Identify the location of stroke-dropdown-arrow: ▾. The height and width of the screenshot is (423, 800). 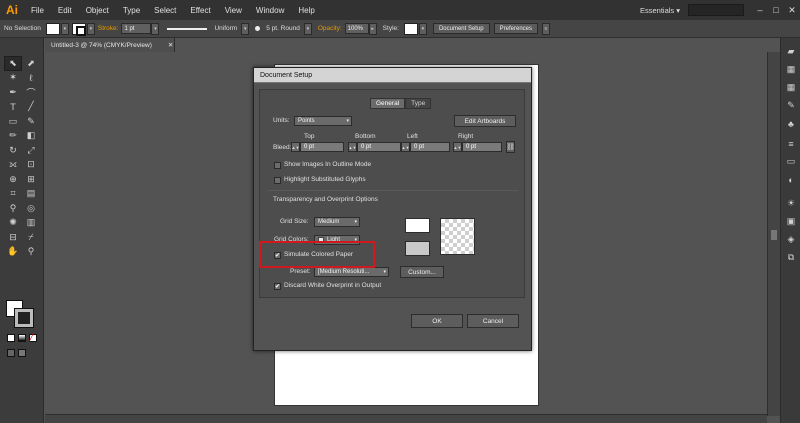
(90, 28).